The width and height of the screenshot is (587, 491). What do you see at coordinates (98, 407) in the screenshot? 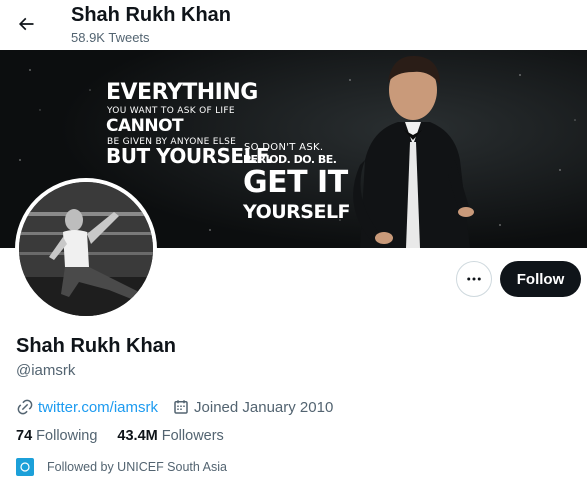
I see `website-link: twitter.com/iamsrk` at bounding box center [98, 407].